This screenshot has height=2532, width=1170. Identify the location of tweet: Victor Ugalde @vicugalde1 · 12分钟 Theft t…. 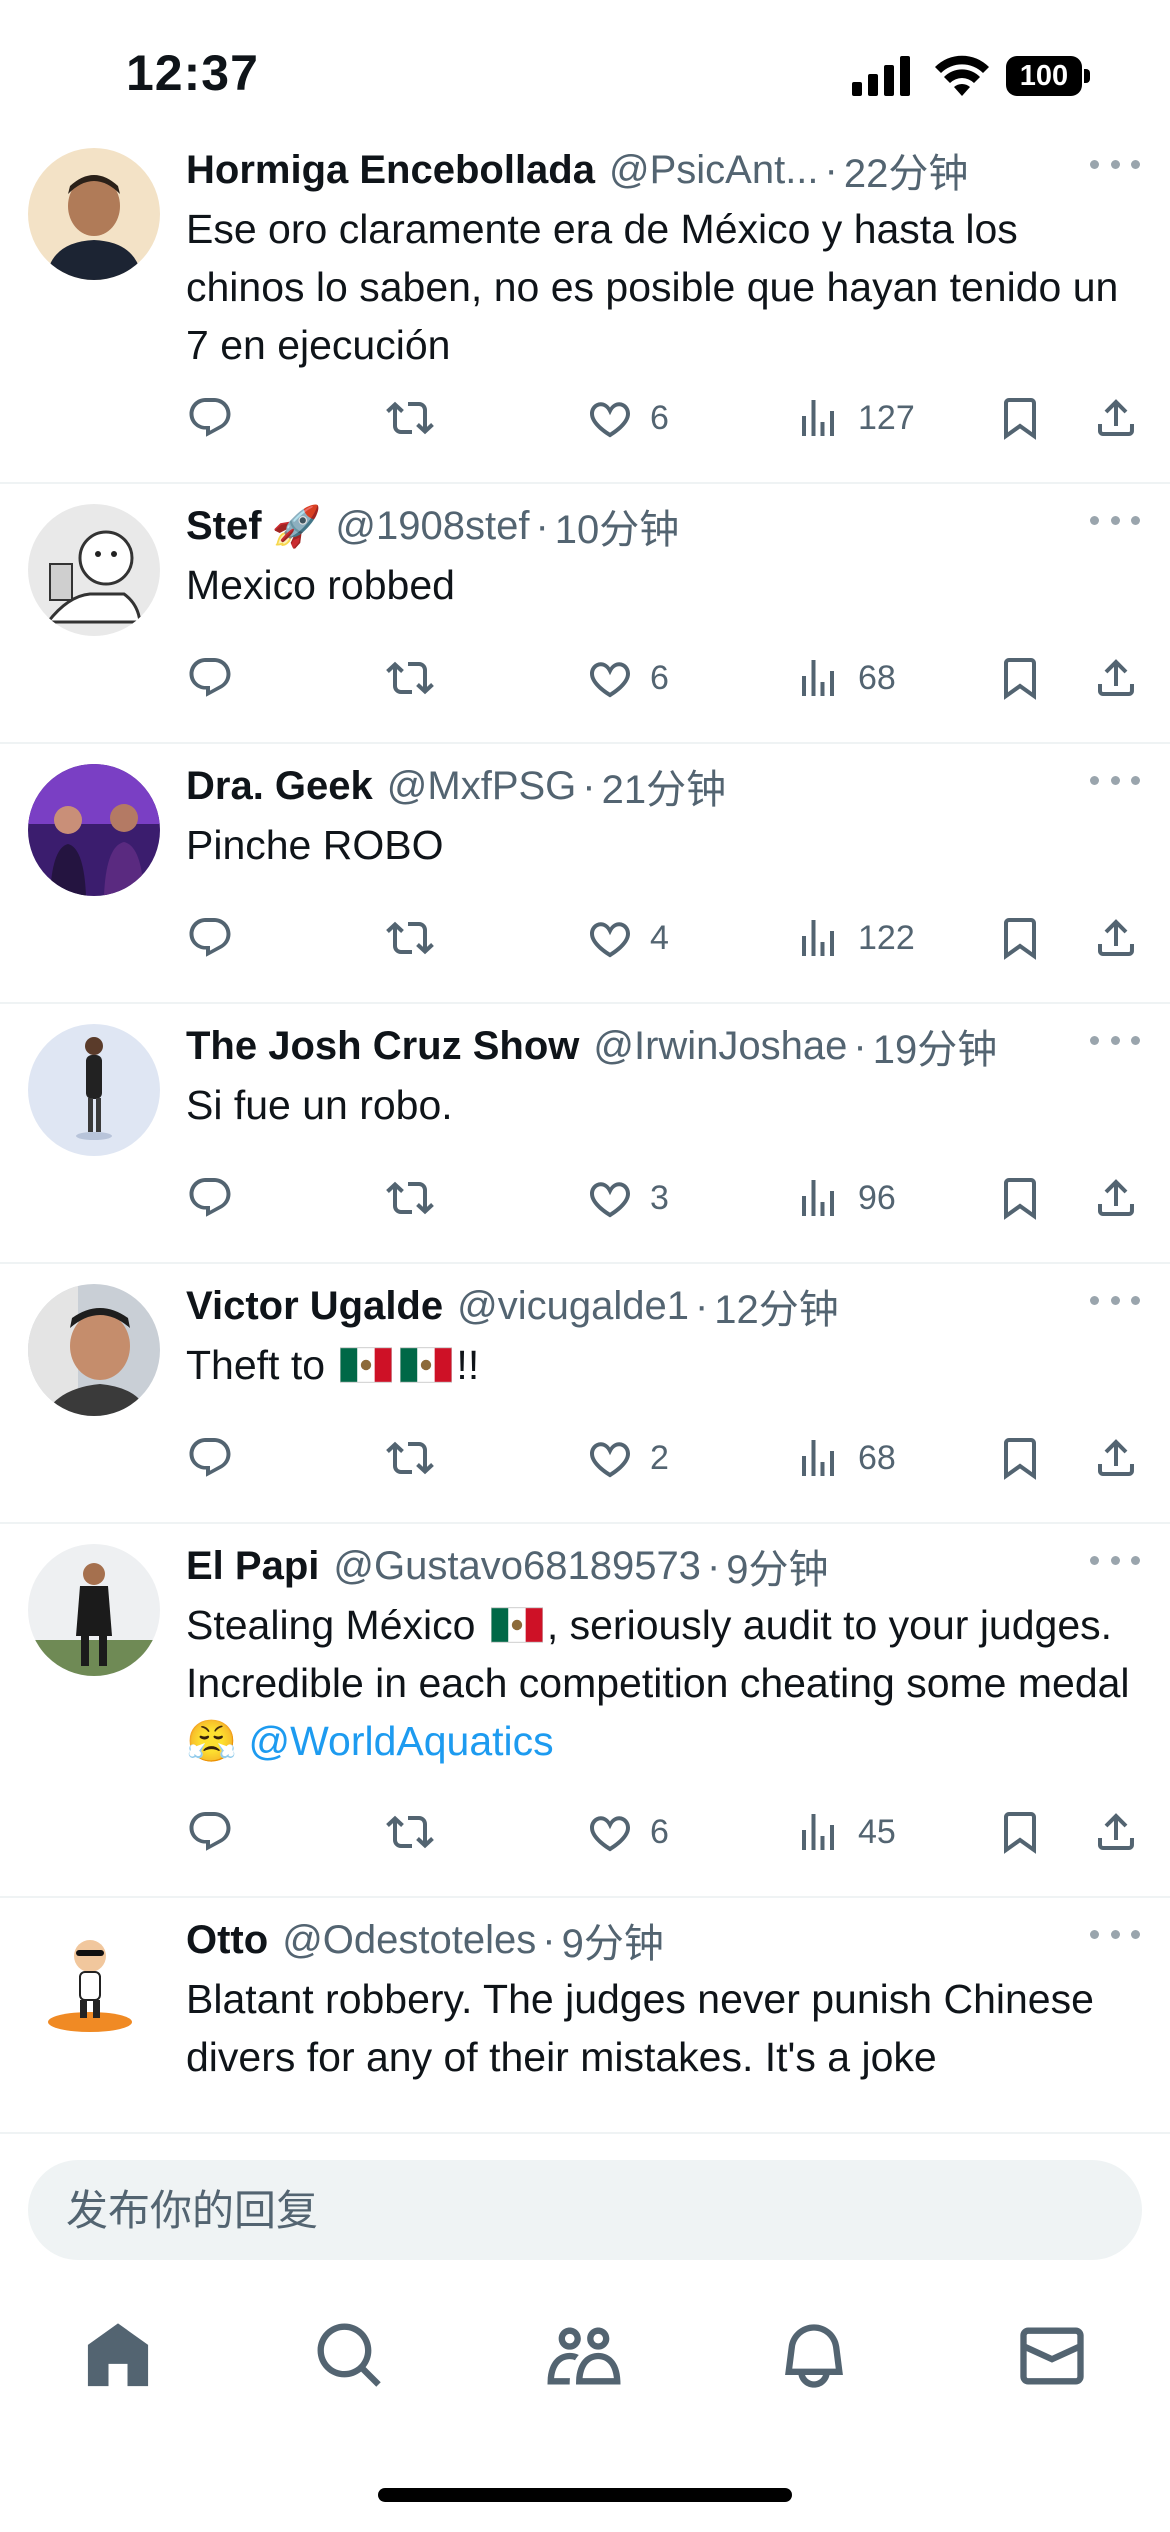
(585, 1394).